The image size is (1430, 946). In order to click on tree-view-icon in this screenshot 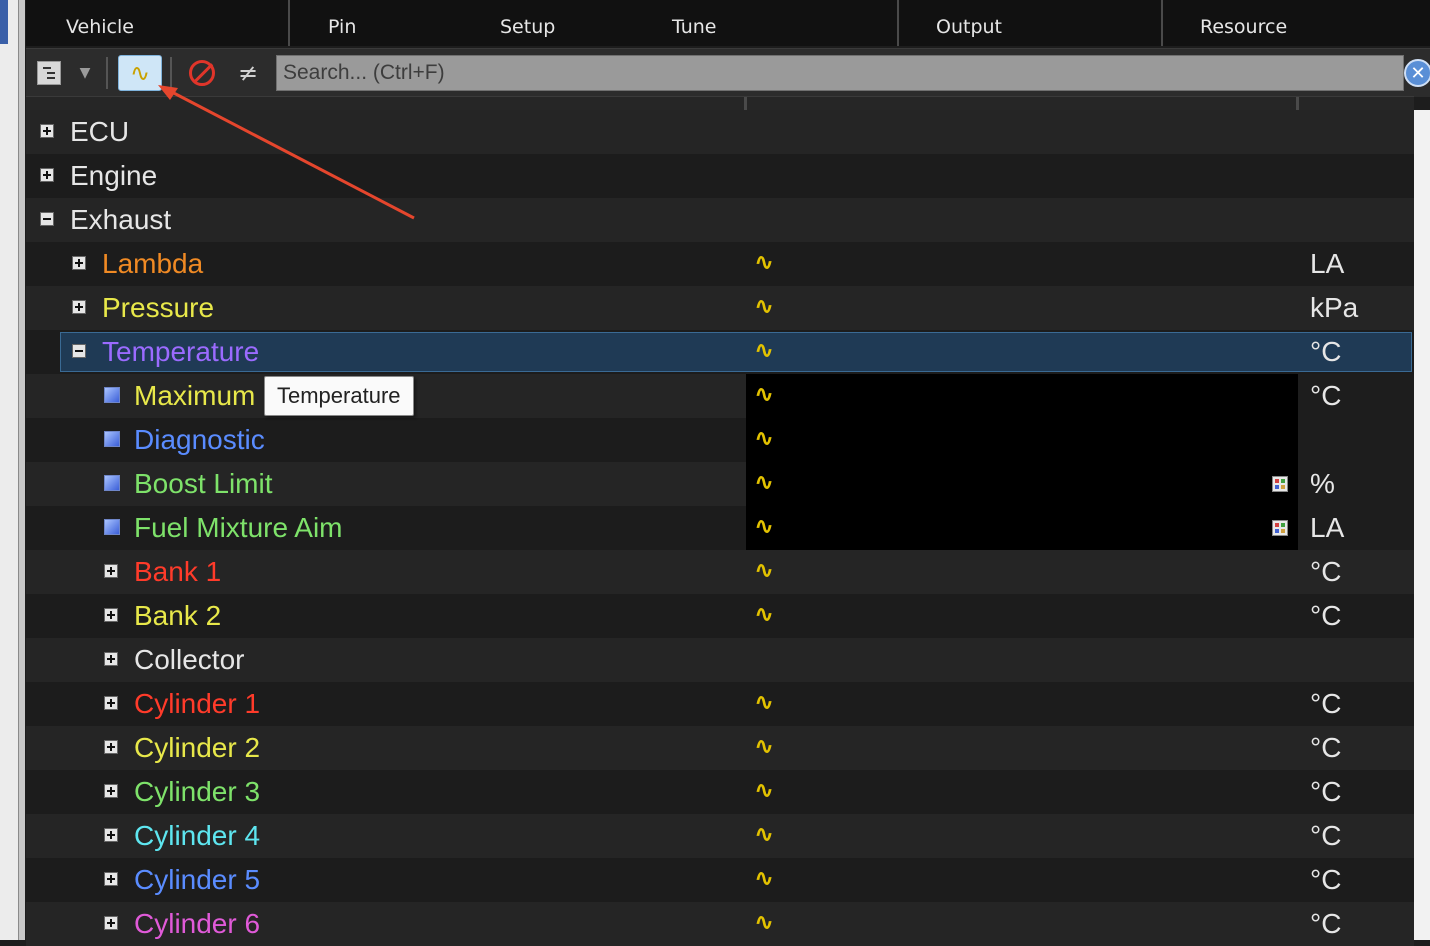, I will do `click(49, 73)`.